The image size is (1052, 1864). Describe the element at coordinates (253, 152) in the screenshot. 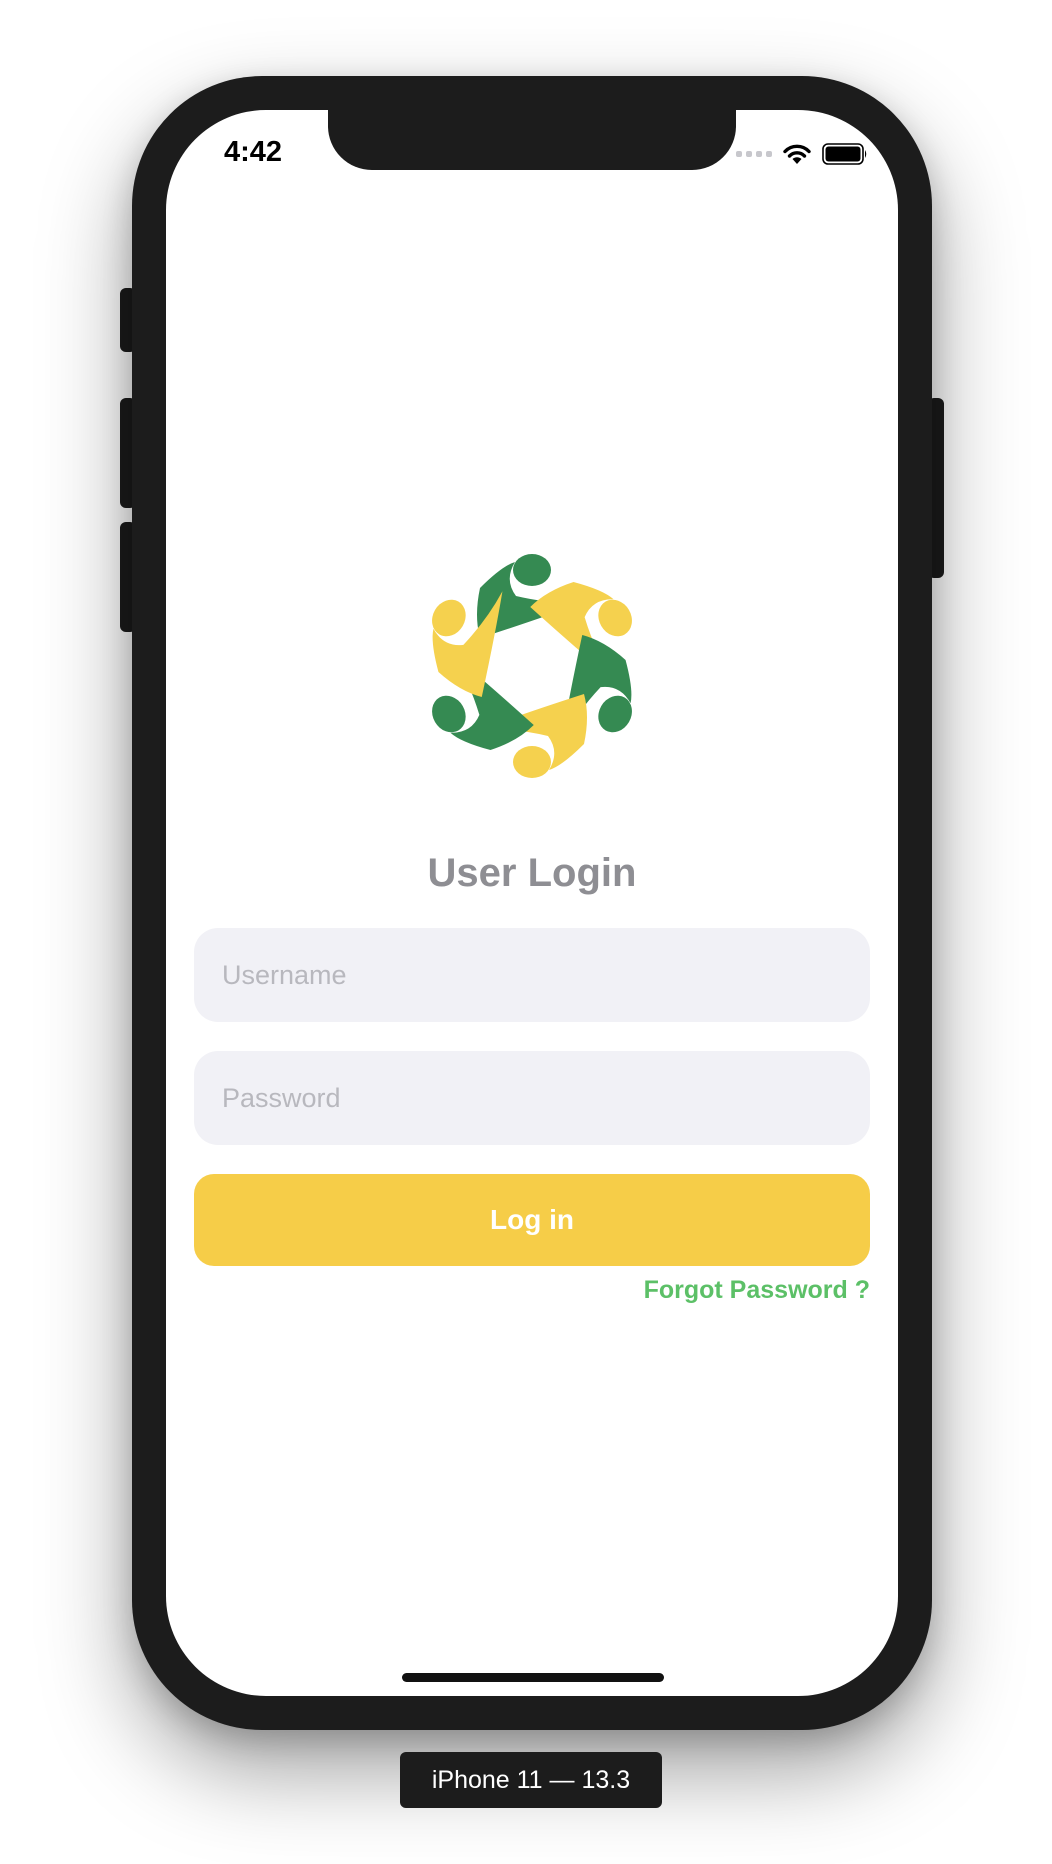

I see `status-time: 4:42` at that location.